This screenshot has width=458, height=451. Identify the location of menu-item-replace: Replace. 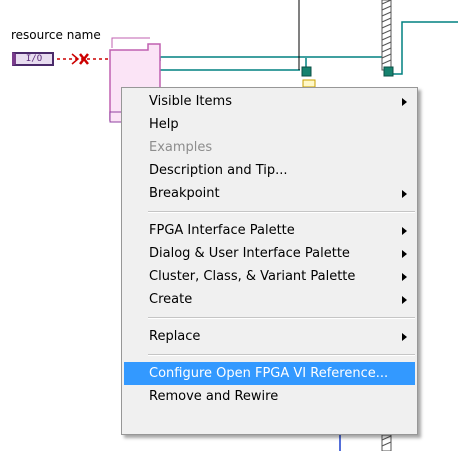
(269, 336).